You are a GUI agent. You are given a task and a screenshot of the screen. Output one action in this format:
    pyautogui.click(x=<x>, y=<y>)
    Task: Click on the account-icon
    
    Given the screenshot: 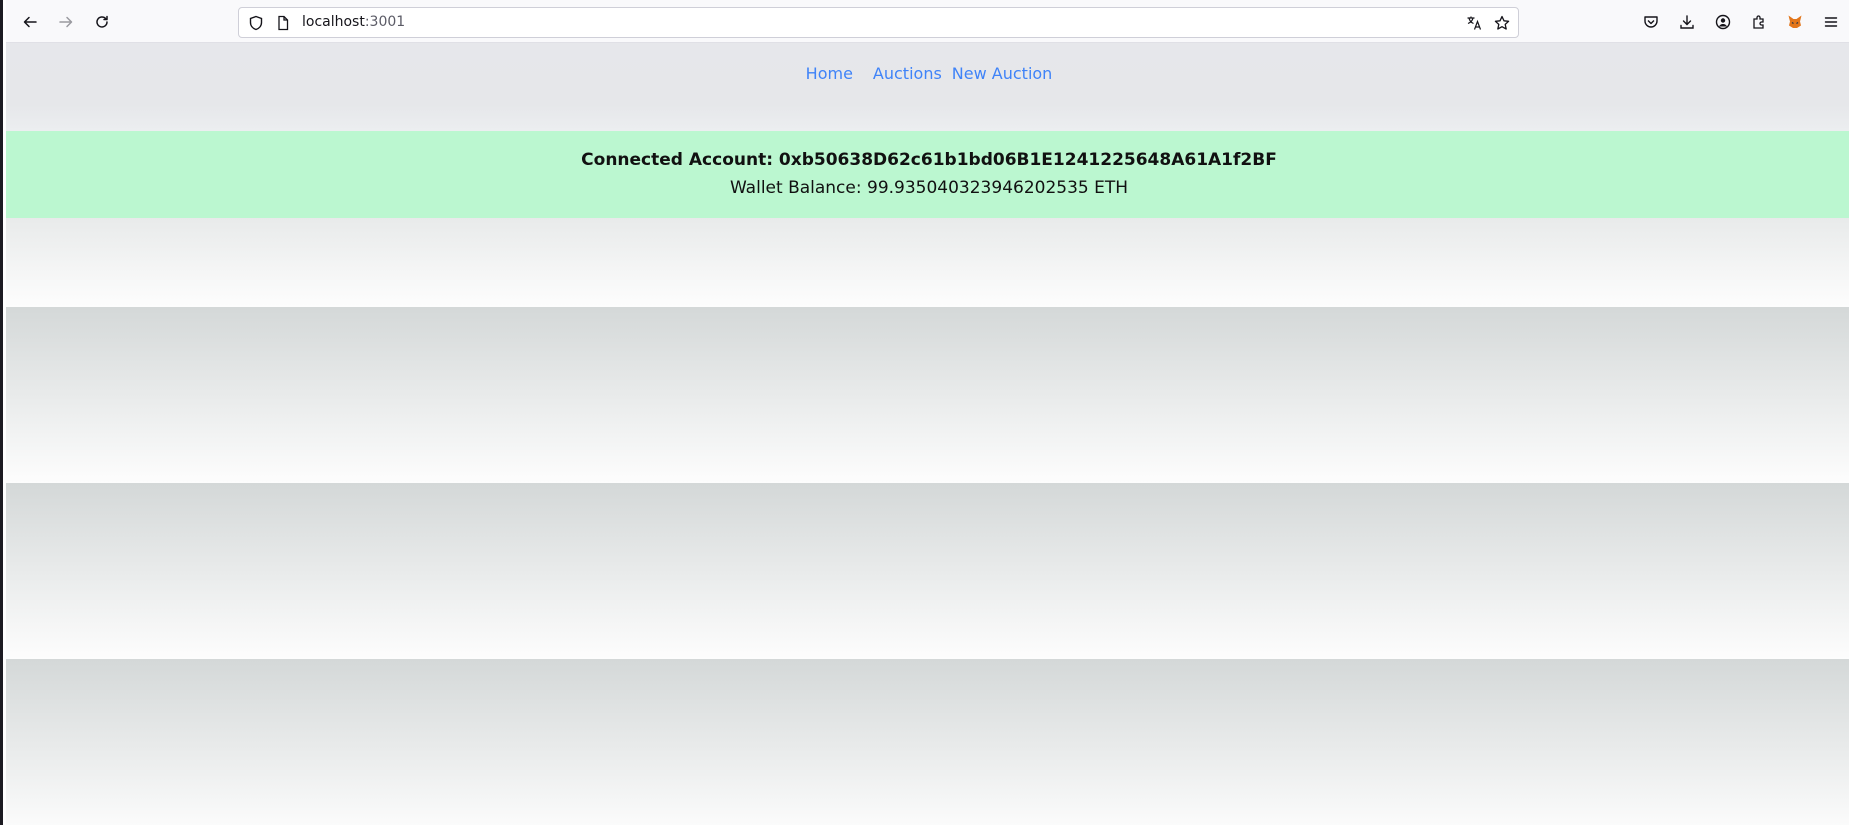 What is the action you would take?
    pyautogui.click(x=1723, y=22)
    